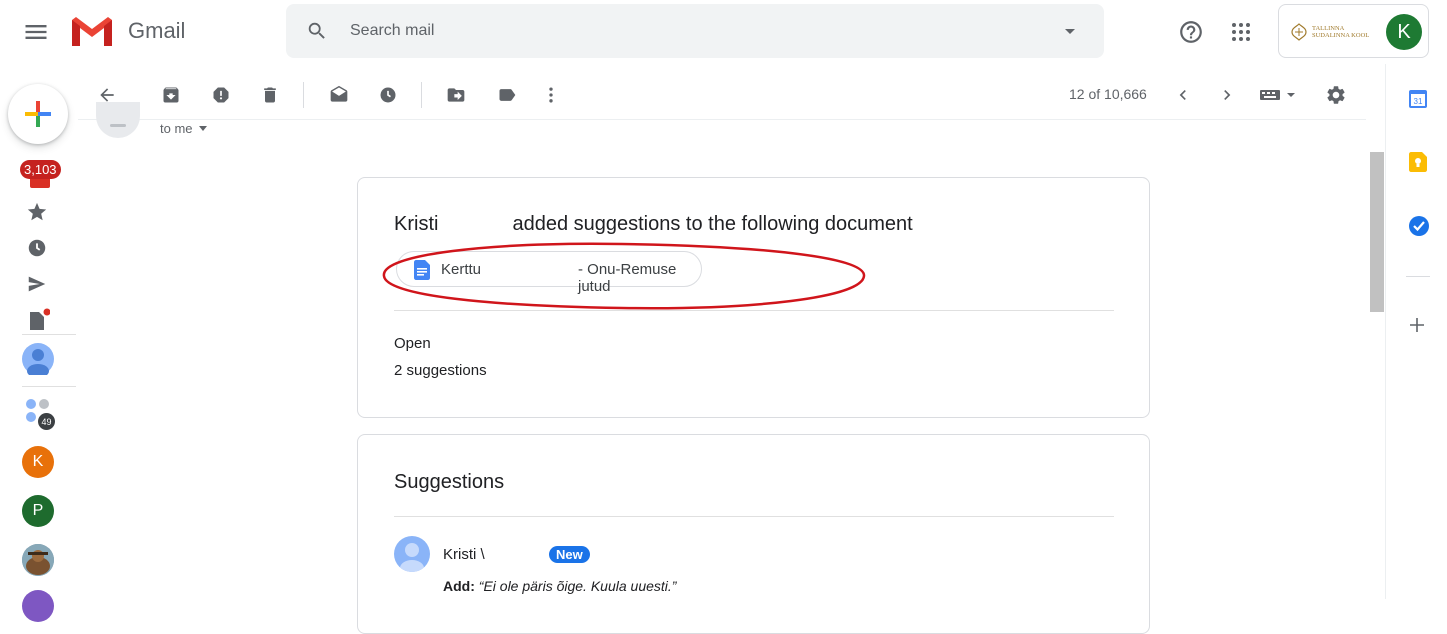 The width and height of the screenshot is (1447, 634). Describe the element at coordinates (754, 516) in the screenshot. I see `card-divider` at that location.